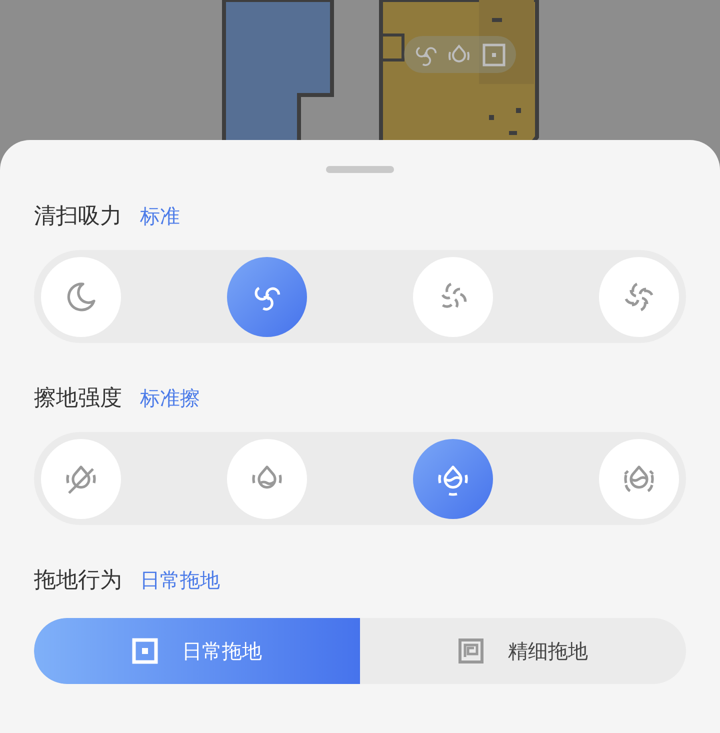 The width and height of the screenshot is (720, 733). Describe the element at coordinates (360, 169) in the screenshot. I see `drag-handle` at that location.